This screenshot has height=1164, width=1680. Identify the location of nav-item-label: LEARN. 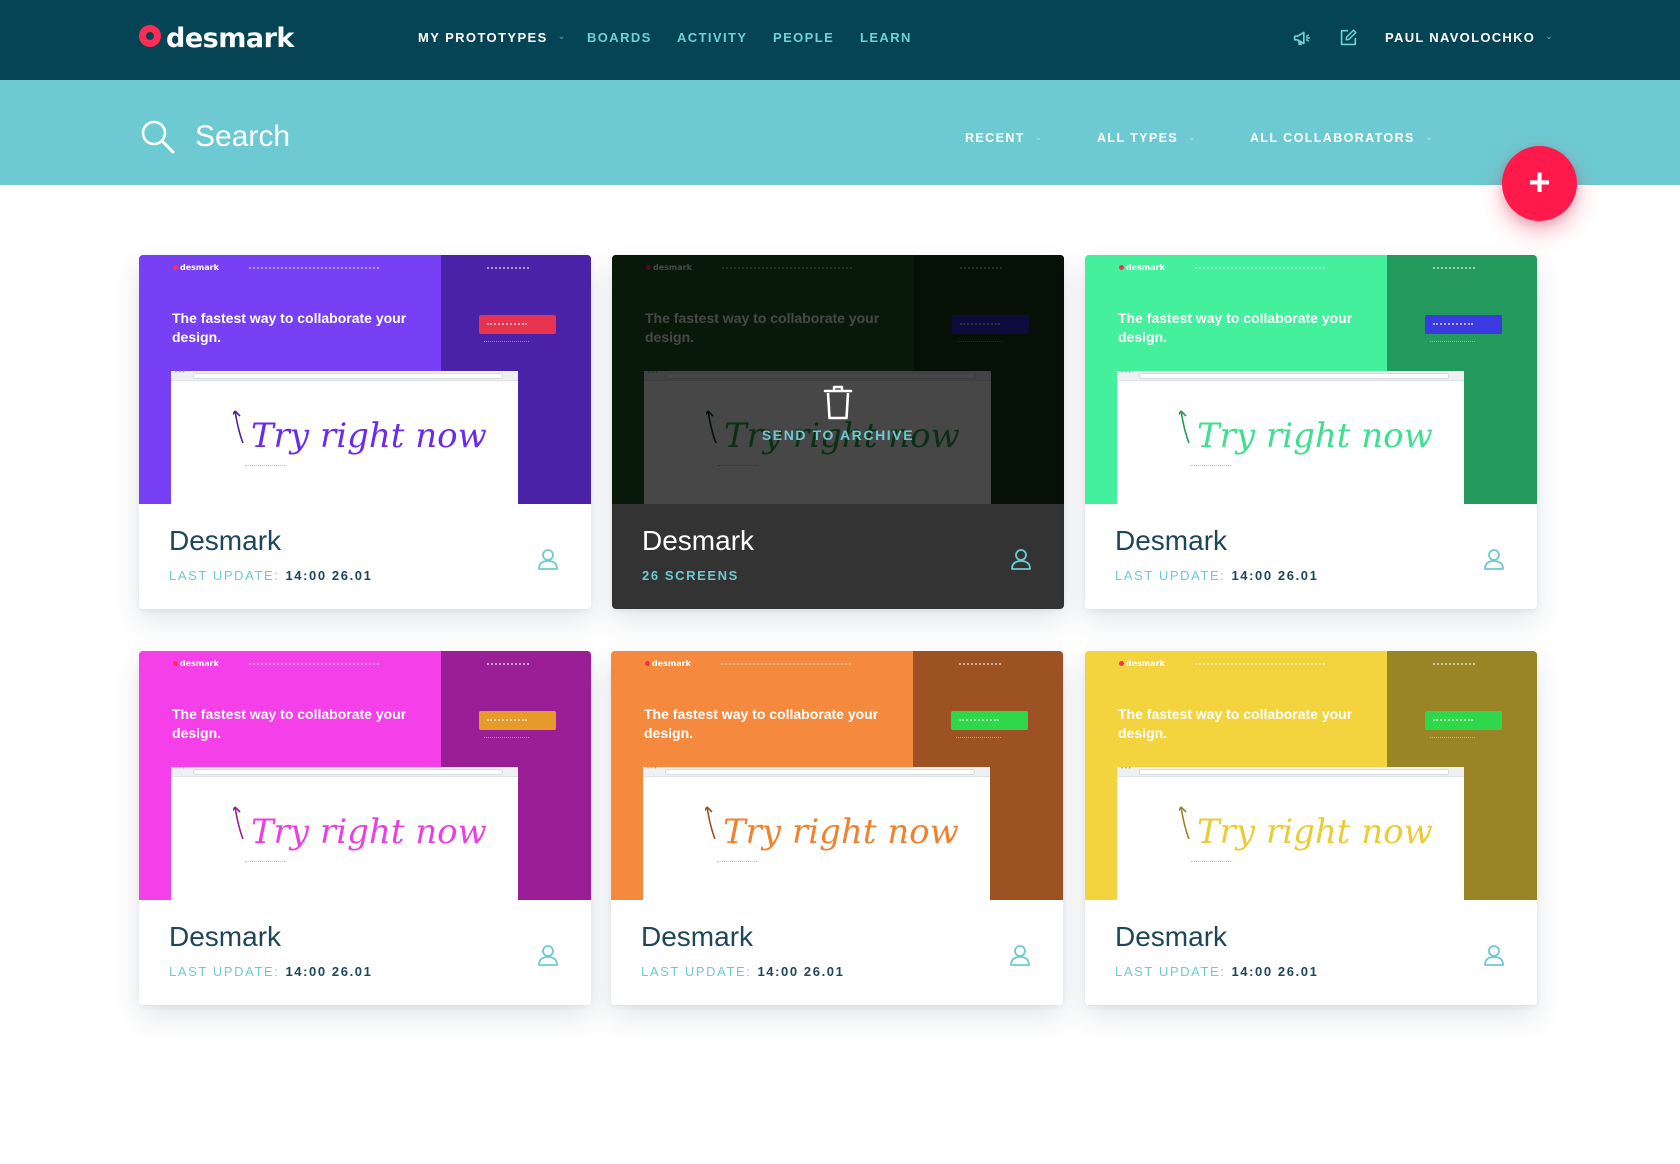
(886, 37).